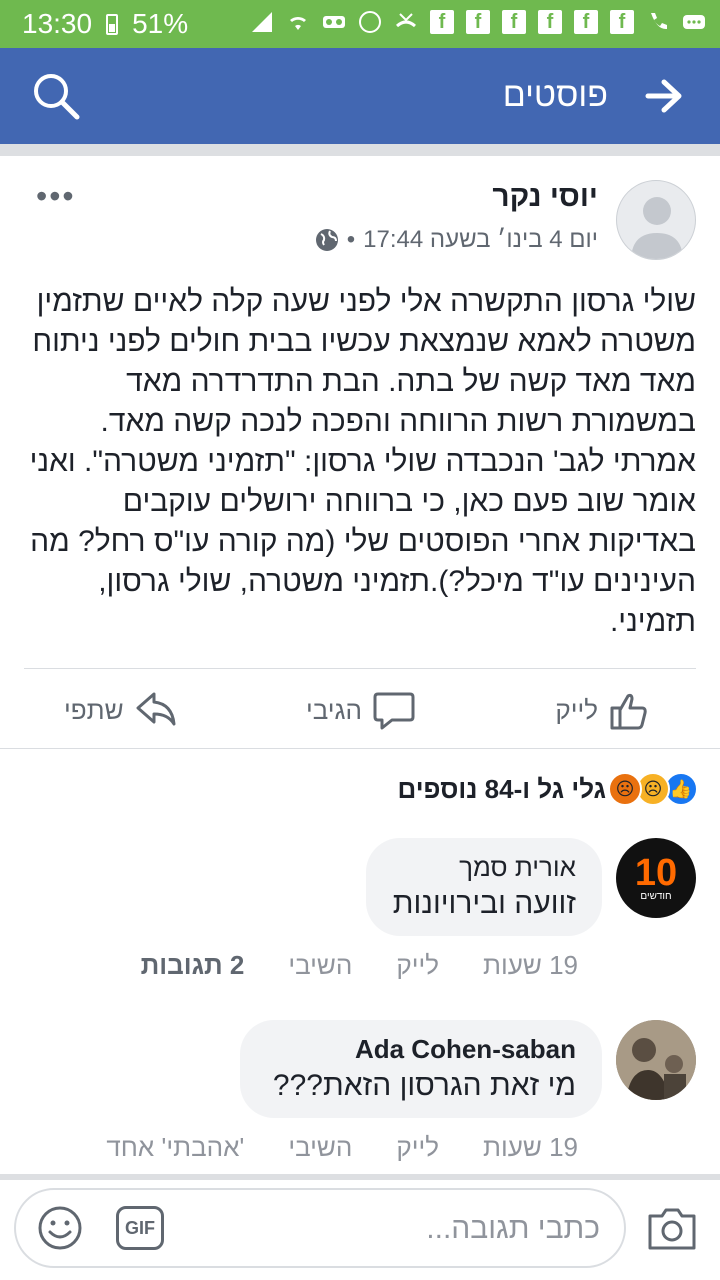 This screenshot has height=1280, width=720. I want to click on reactions-summary: 👍 ☹ ☹ גלי גל ו-84 נוספים, so click(547, 789).